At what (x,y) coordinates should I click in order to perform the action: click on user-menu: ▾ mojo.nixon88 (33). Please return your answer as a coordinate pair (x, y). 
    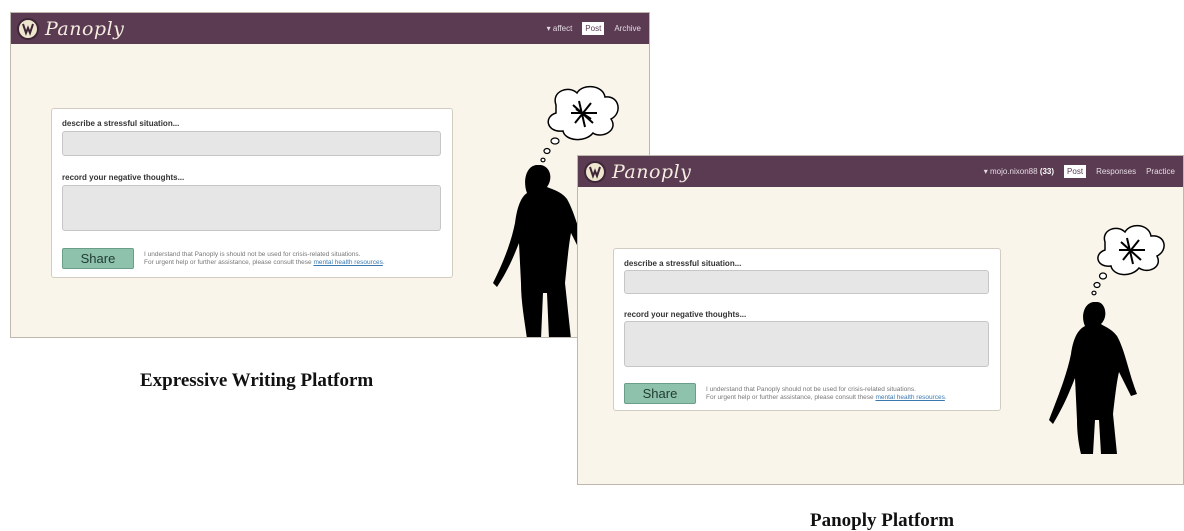
    Looking at the image, I should click on (1019, 171).